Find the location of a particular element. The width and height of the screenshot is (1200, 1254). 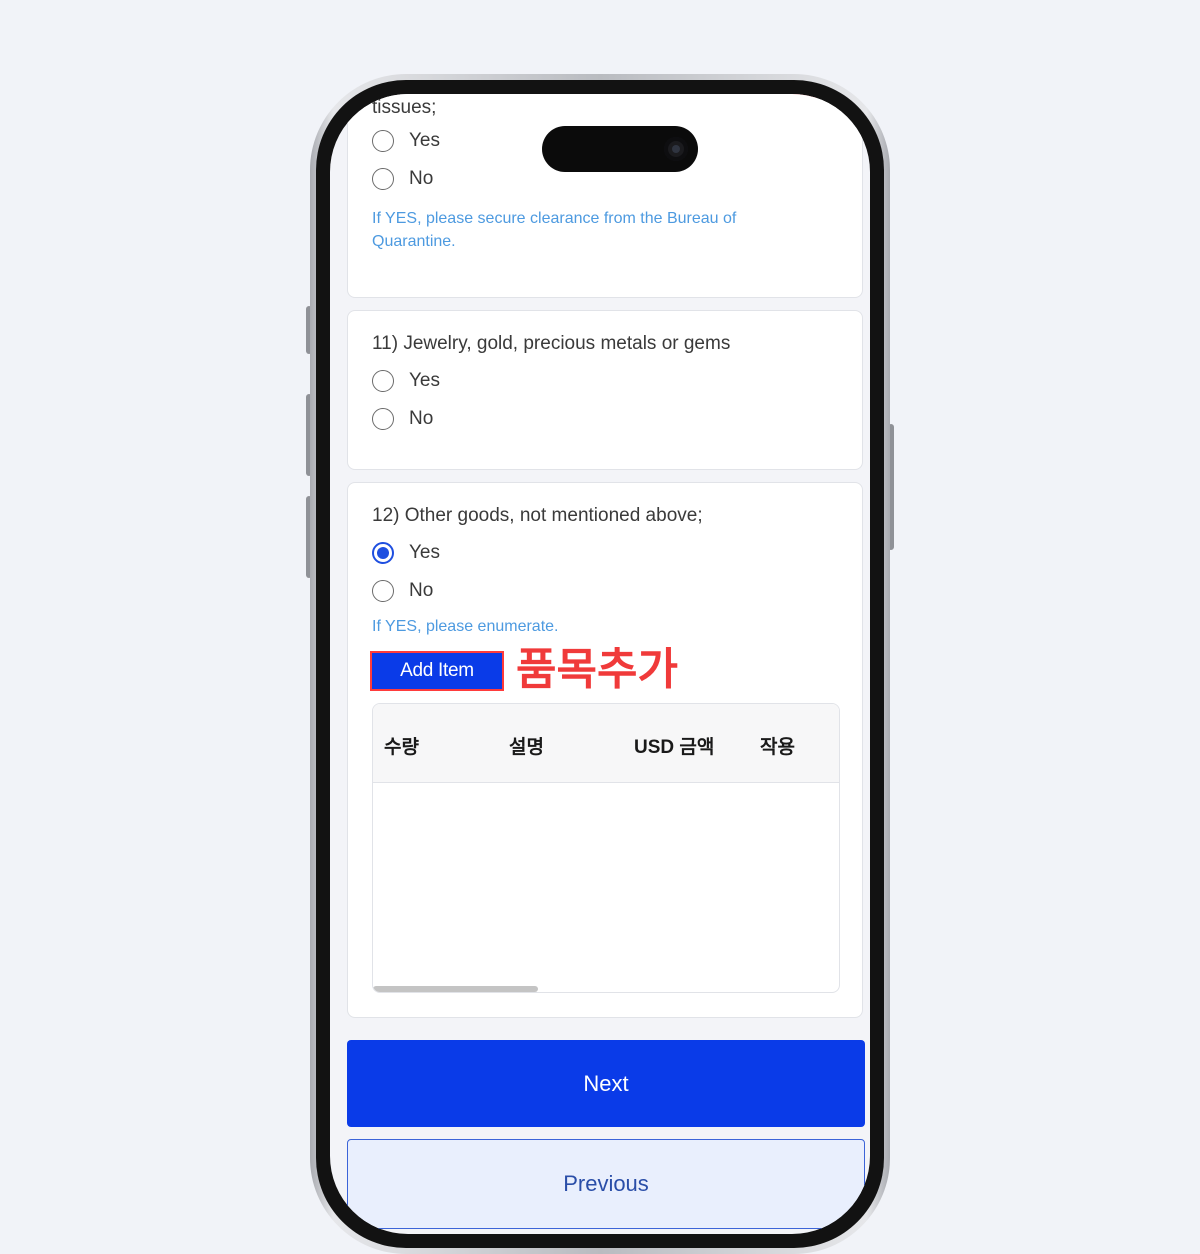

horizontal-scrollbar is located at coordinates (455, 989).